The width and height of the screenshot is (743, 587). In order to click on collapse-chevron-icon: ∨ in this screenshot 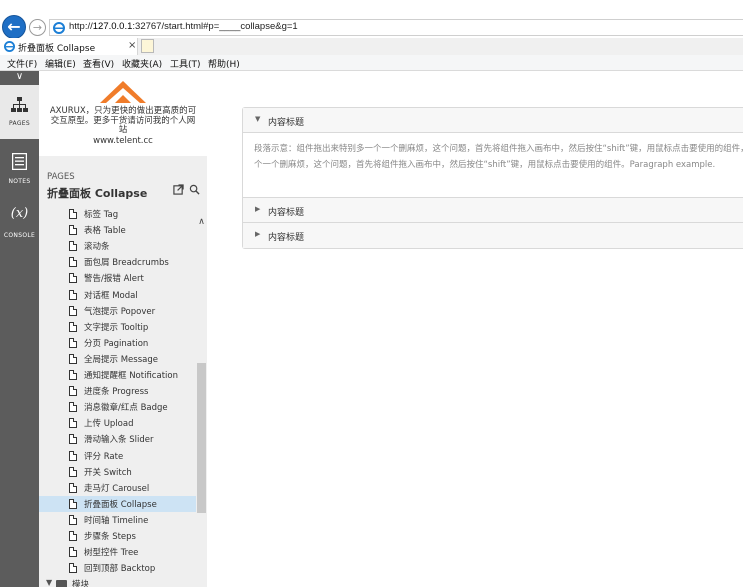, I will do `click(19, 78)`.